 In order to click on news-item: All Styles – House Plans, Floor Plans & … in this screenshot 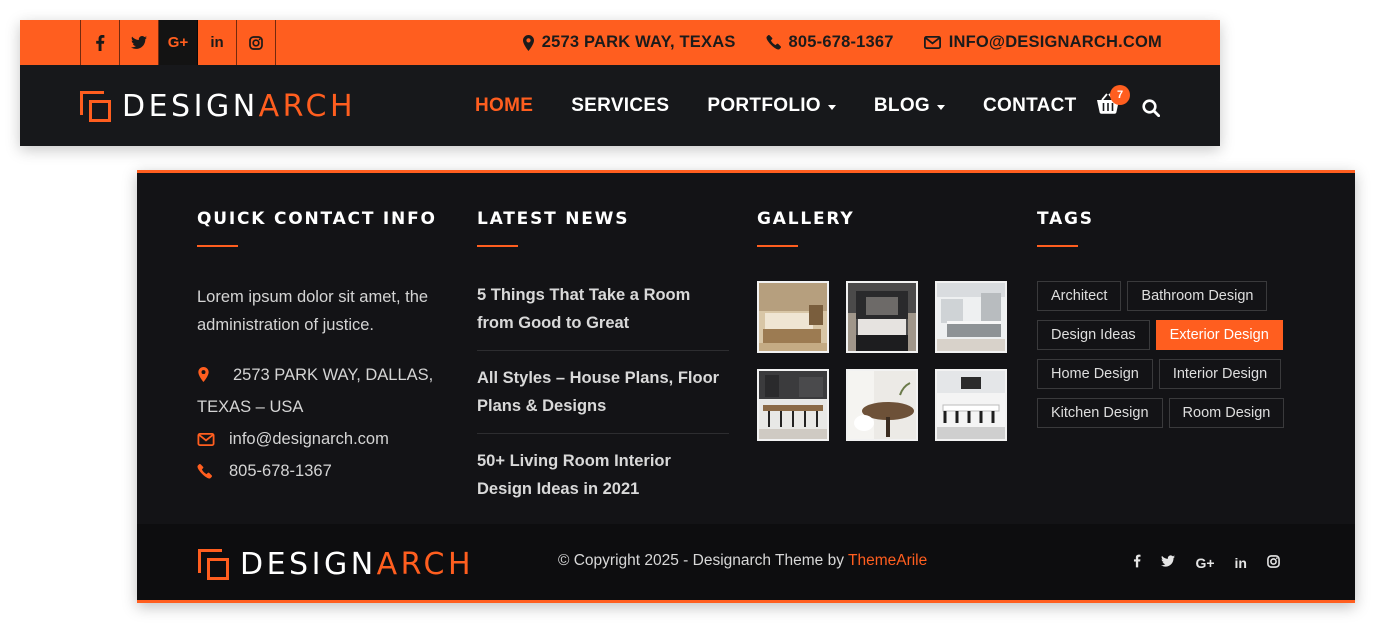, I will do `click(603, 399)`.